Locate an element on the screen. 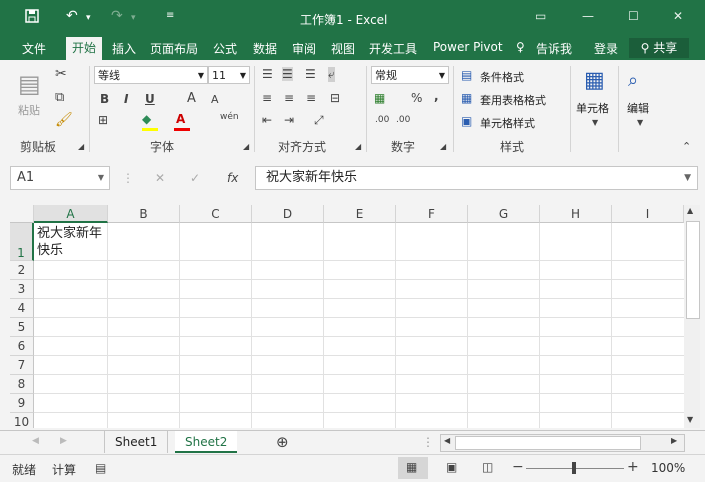 This screenshot has width=705, height=482. tab-split-handle: ⋮ is located at coordinates (428, 442).